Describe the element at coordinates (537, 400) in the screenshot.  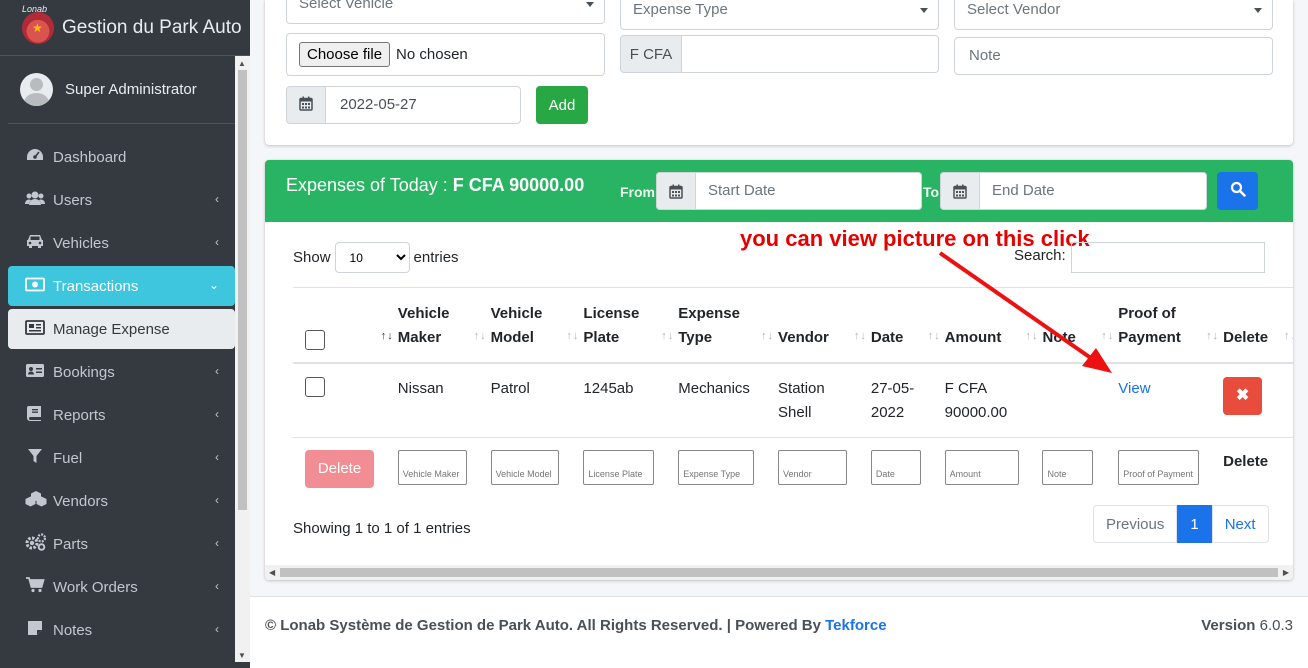
I see `cell-vehicle-model: Patrol` at that location.